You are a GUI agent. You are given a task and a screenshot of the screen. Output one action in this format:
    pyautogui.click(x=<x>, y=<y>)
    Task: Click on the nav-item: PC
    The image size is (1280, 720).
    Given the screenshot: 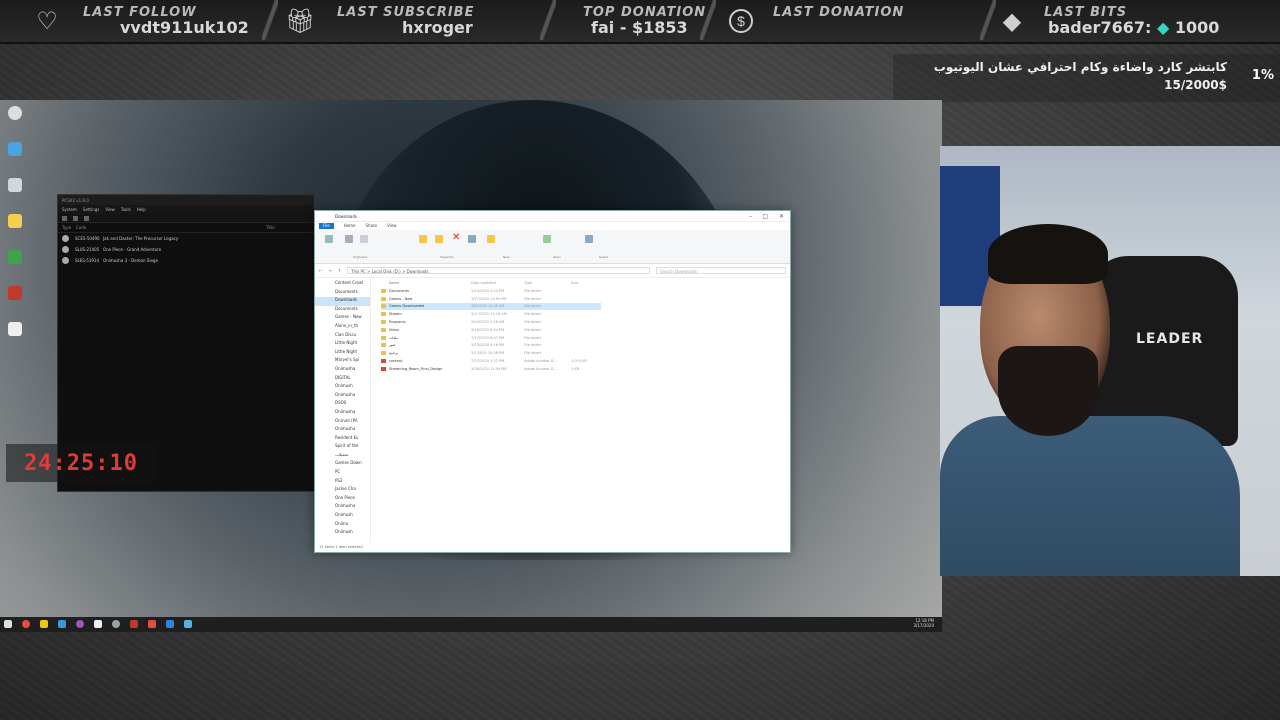 What is the action you would take?
    pyautogui.click(x=342, y=473)
    